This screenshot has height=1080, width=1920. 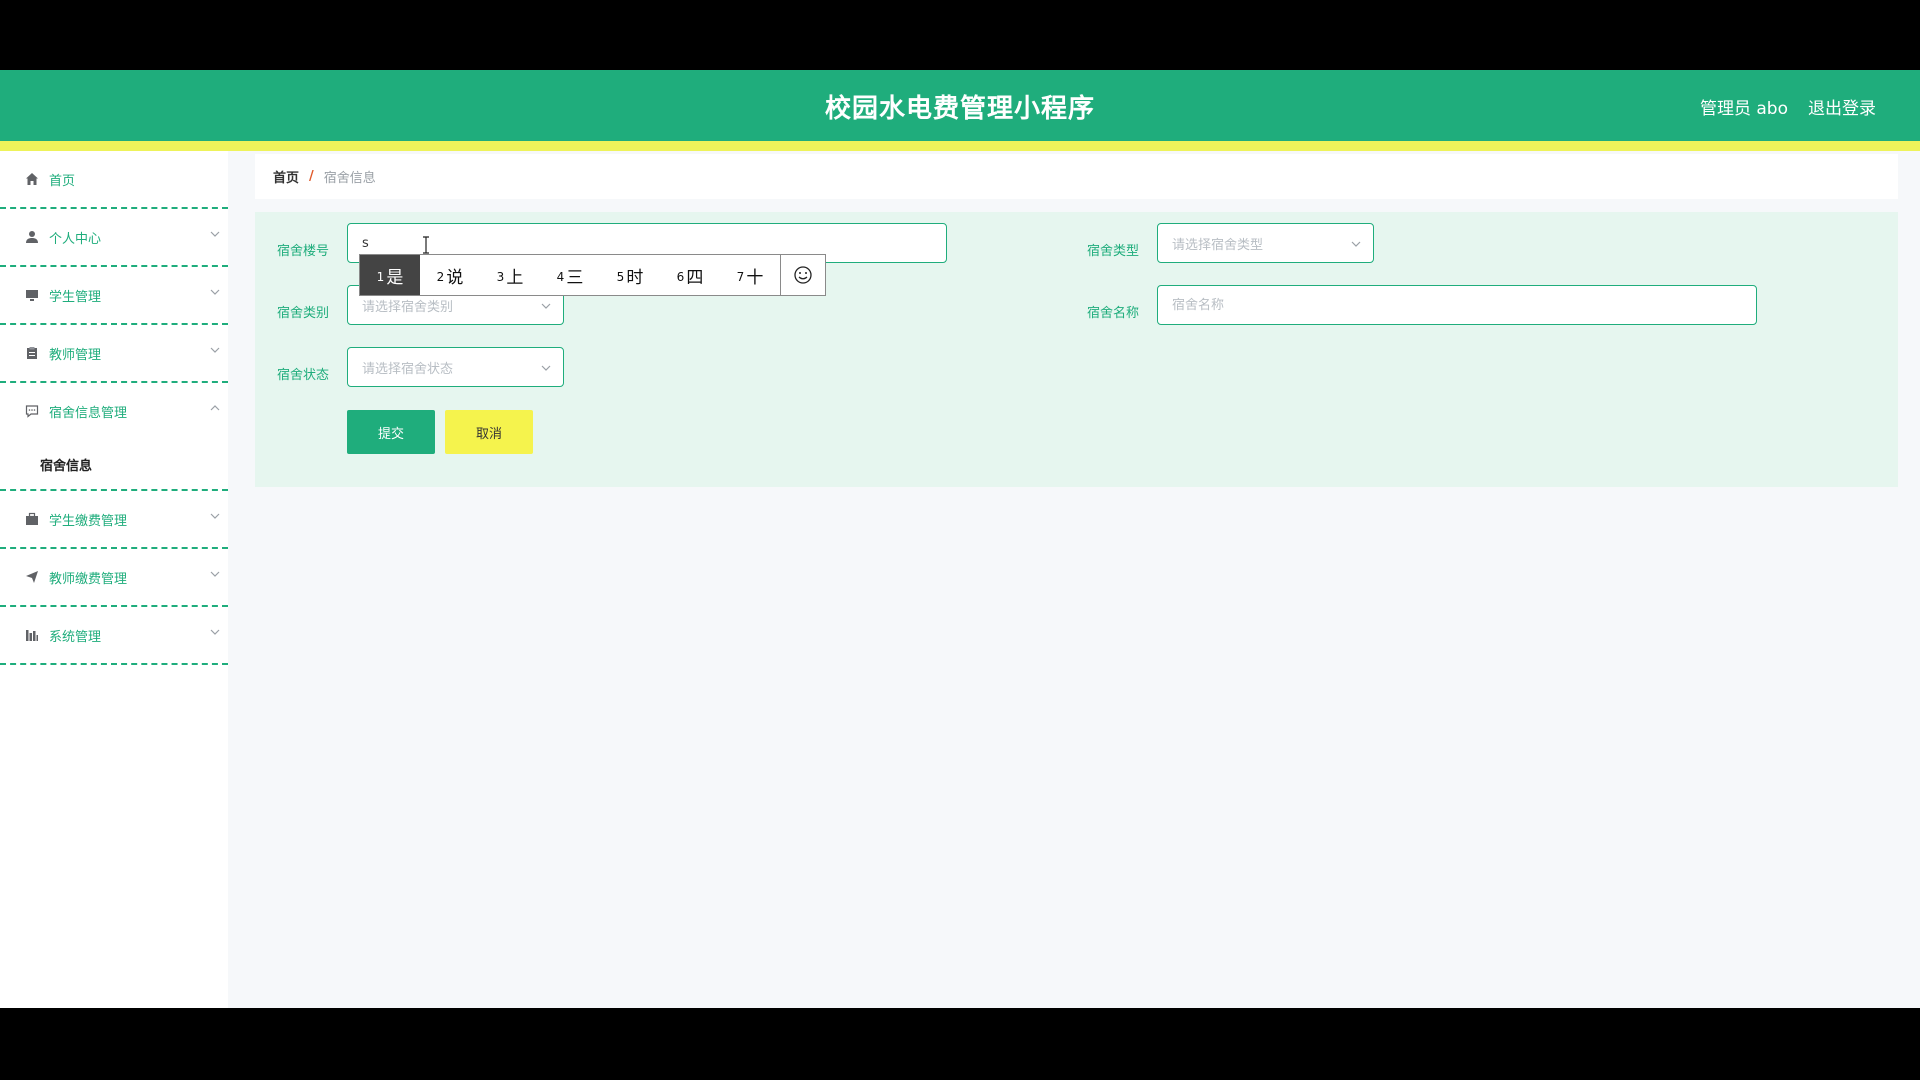 I want to click on sidebar-group-dorm-info: 宿舍信息管理 宿舍信息, so click(x=114, y=437).